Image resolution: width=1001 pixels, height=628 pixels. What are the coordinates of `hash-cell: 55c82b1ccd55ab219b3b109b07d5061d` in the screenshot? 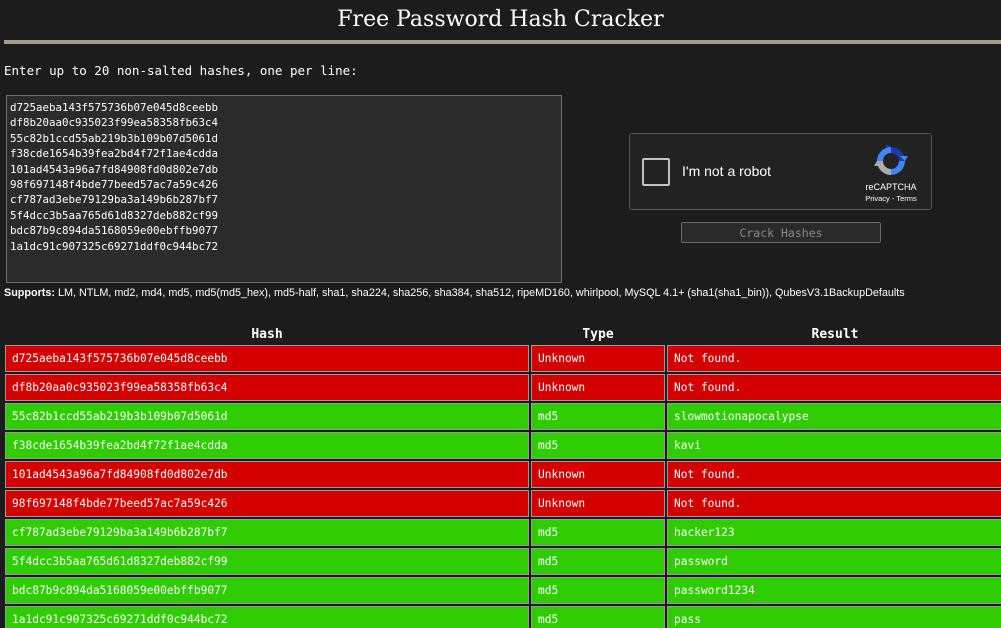 It's located at (267, 416).